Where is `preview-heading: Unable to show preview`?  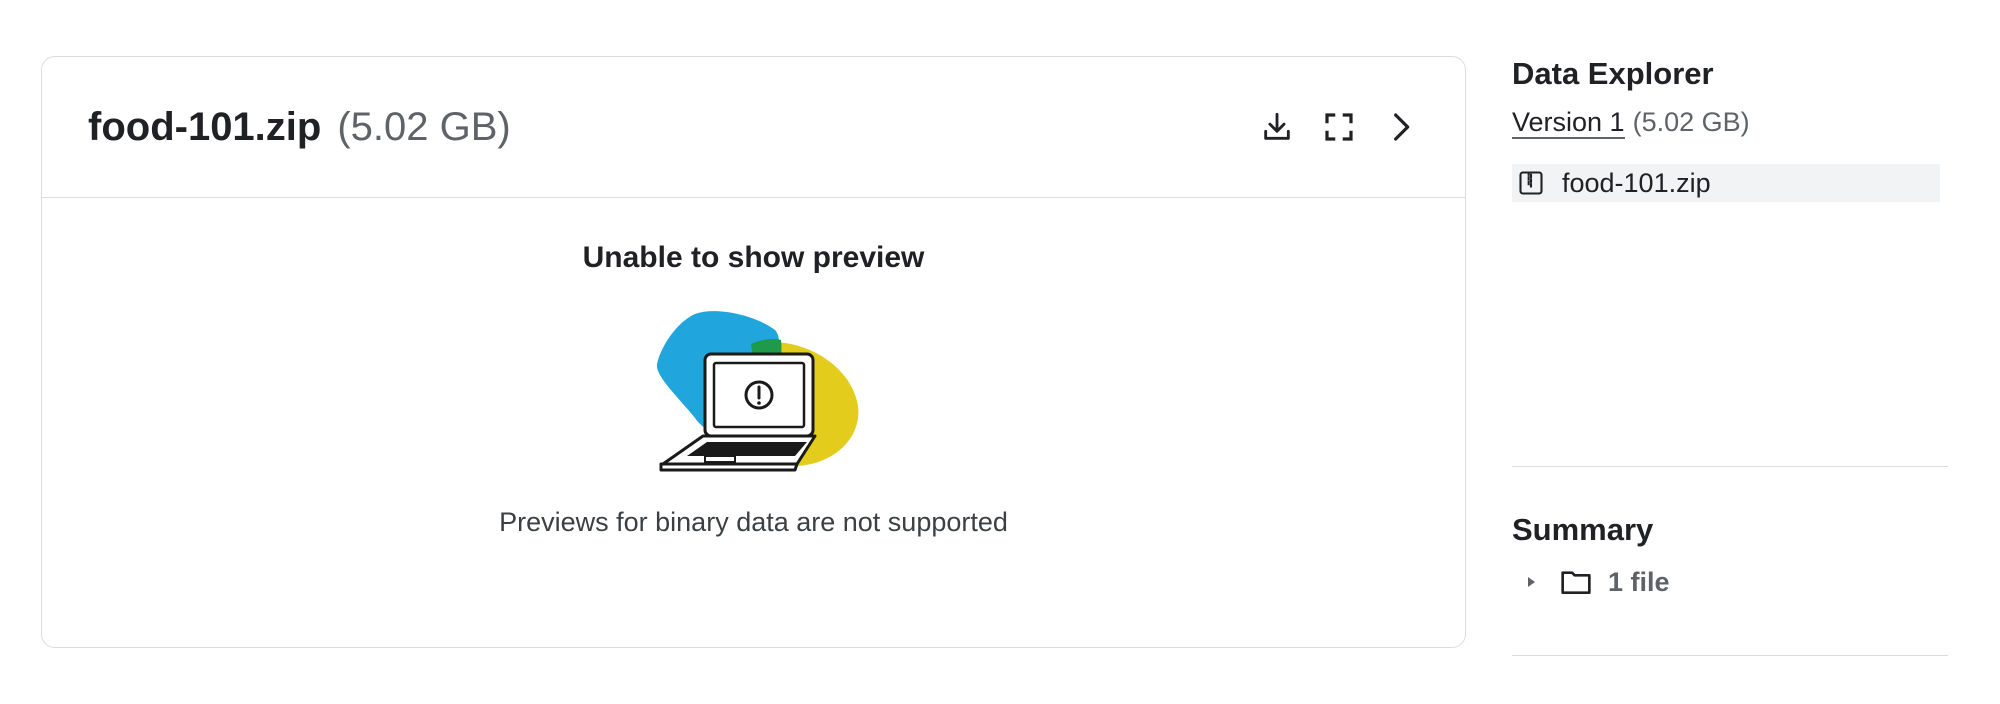 preview-heading: Unable to show preview is located at coordinates (753, 257).